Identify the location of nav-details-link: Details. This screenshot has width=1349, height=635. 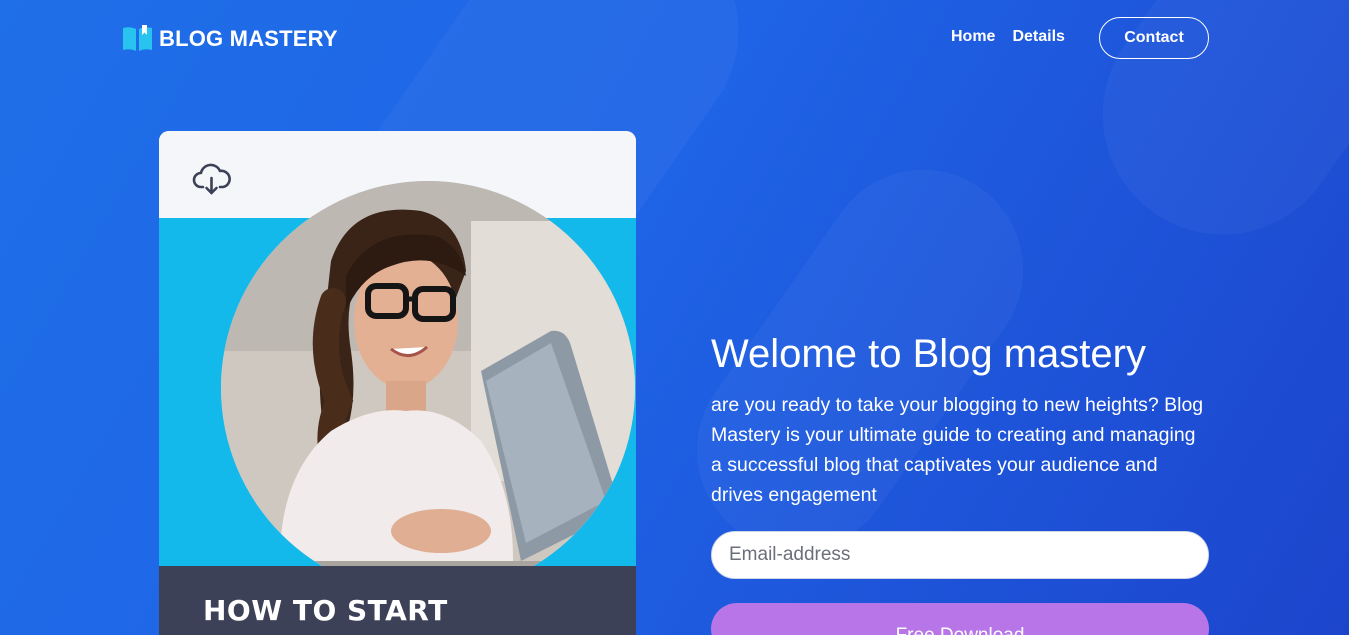
(1038, 37).